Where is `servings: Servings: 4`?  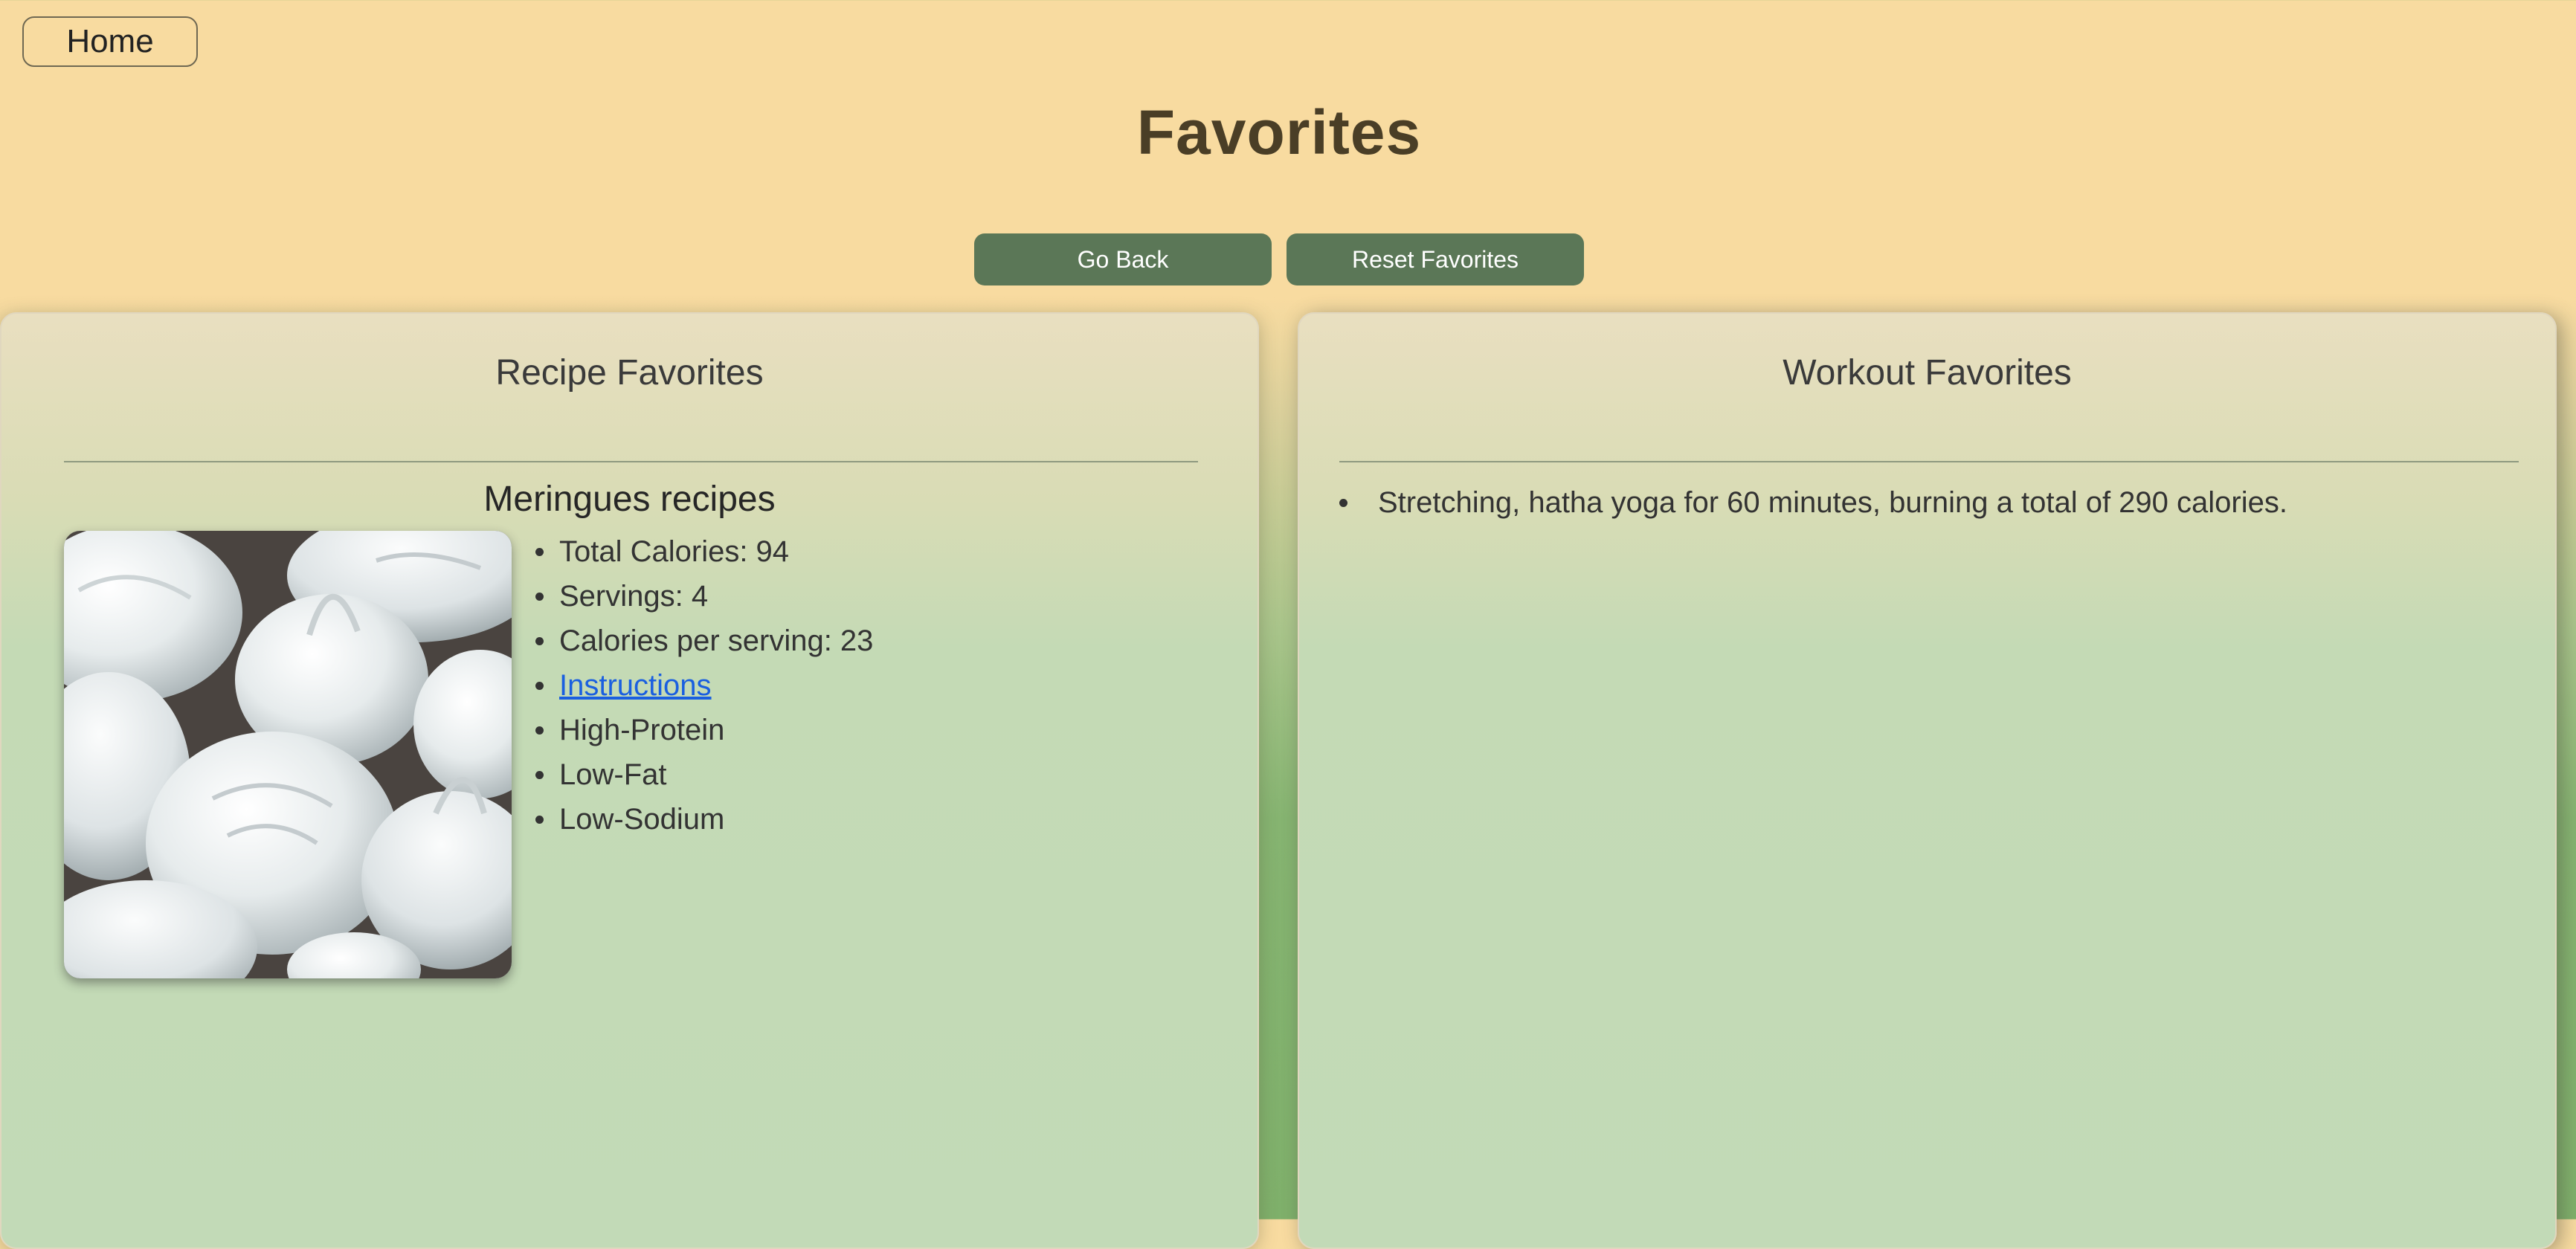
servings: Servings: 4 is located at coordinates (704, 596).